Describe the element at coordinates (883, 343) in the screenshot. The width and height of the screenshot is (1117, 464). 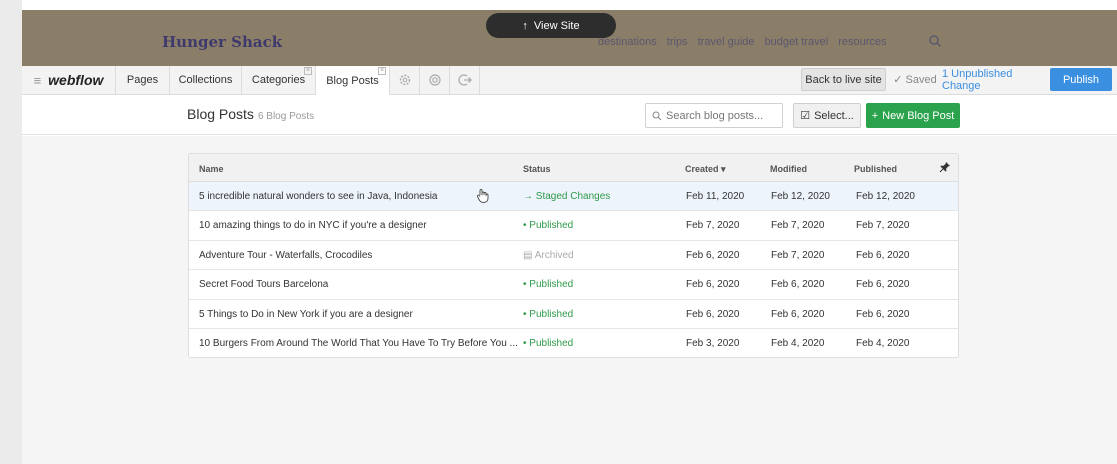
I see `published-date: Feb 4, 2020` at that location.